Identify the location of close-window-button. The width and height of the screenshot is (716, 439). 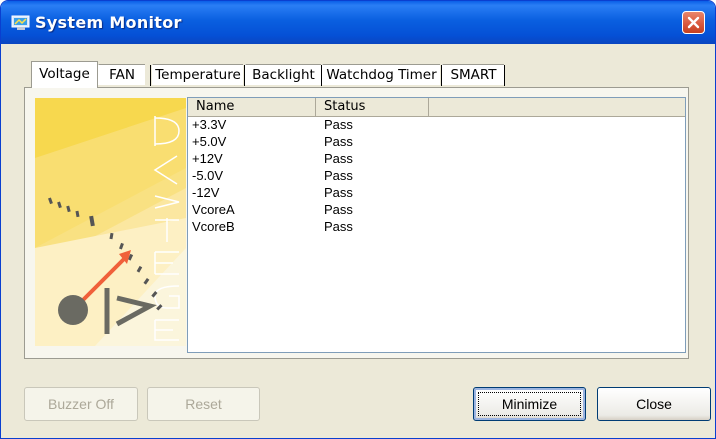
(693, 22).